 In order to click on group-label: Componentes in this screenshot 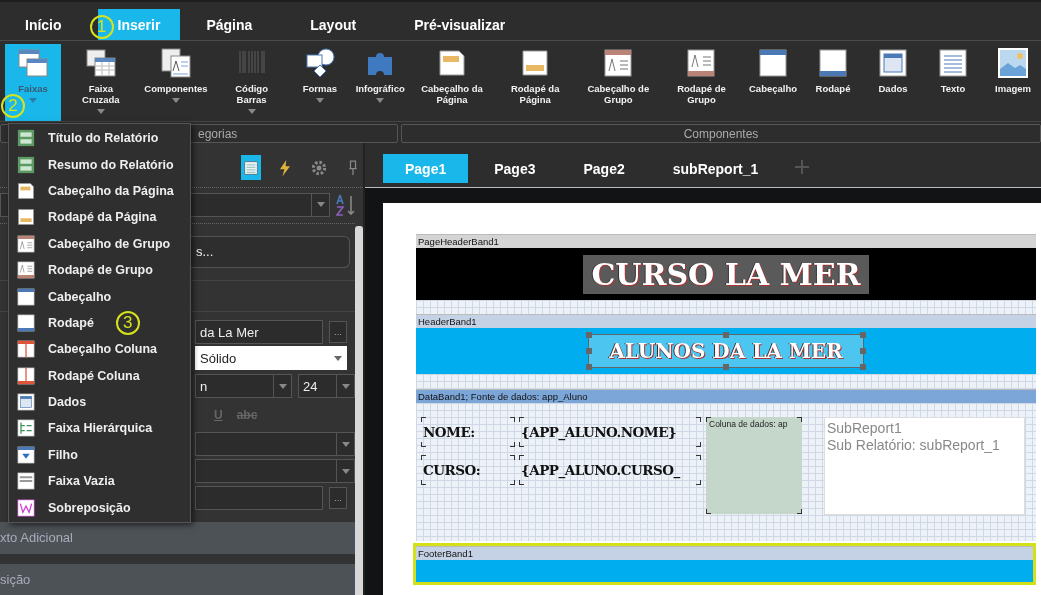, I will do `click(721, 133)`.